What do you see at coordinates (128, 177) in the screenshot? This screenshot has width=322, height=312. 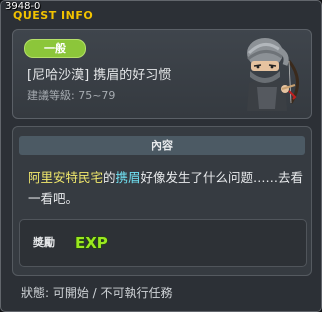 I see `npc-highlight: 携眉` at bounding box center [128, 177].